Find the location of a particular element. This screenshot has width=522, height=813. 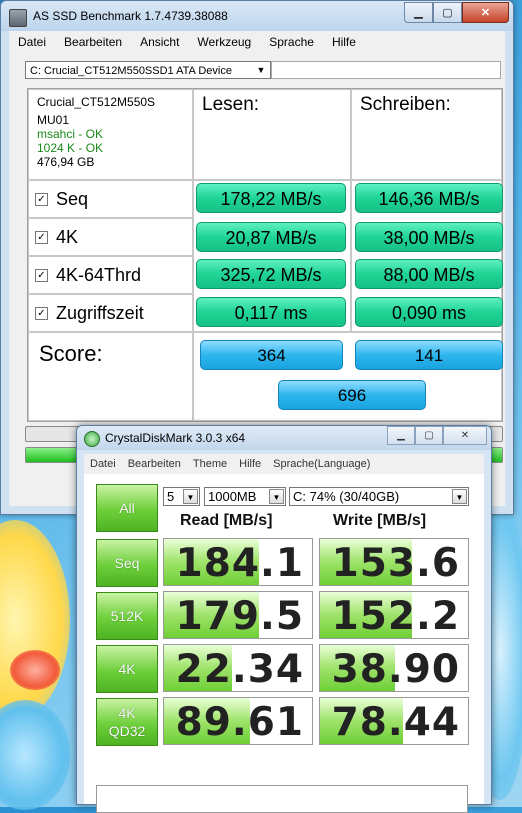

4k-64thrd-read-result: 325,72 MB/s is located at coordinates (271, 274).